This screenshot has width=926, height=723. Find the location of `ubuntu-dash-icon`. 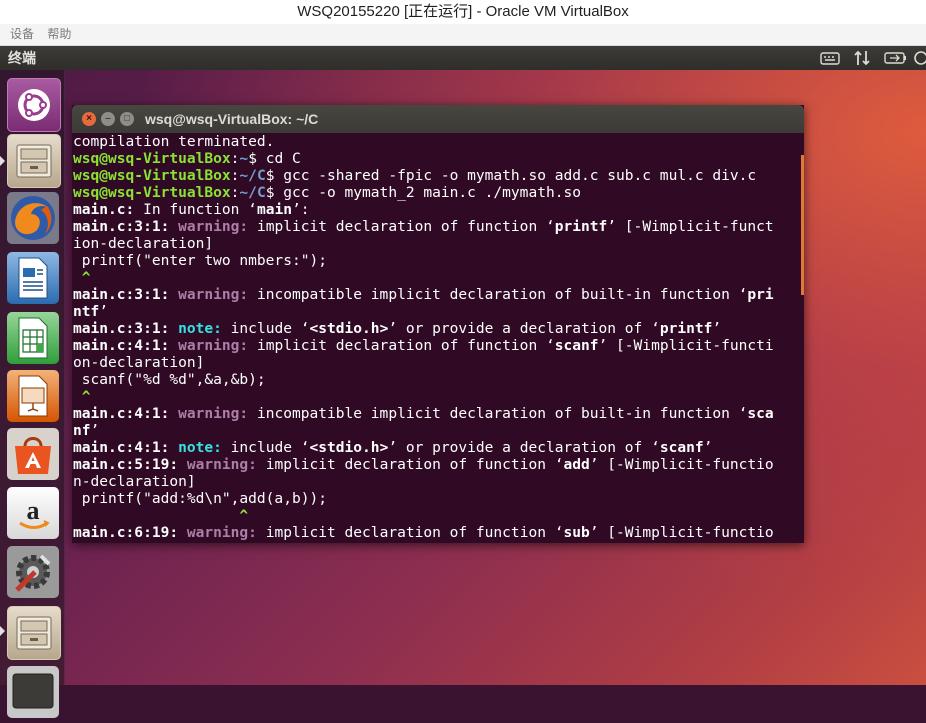

ubuntu-dash-icon is located at coordinates (34, 105).